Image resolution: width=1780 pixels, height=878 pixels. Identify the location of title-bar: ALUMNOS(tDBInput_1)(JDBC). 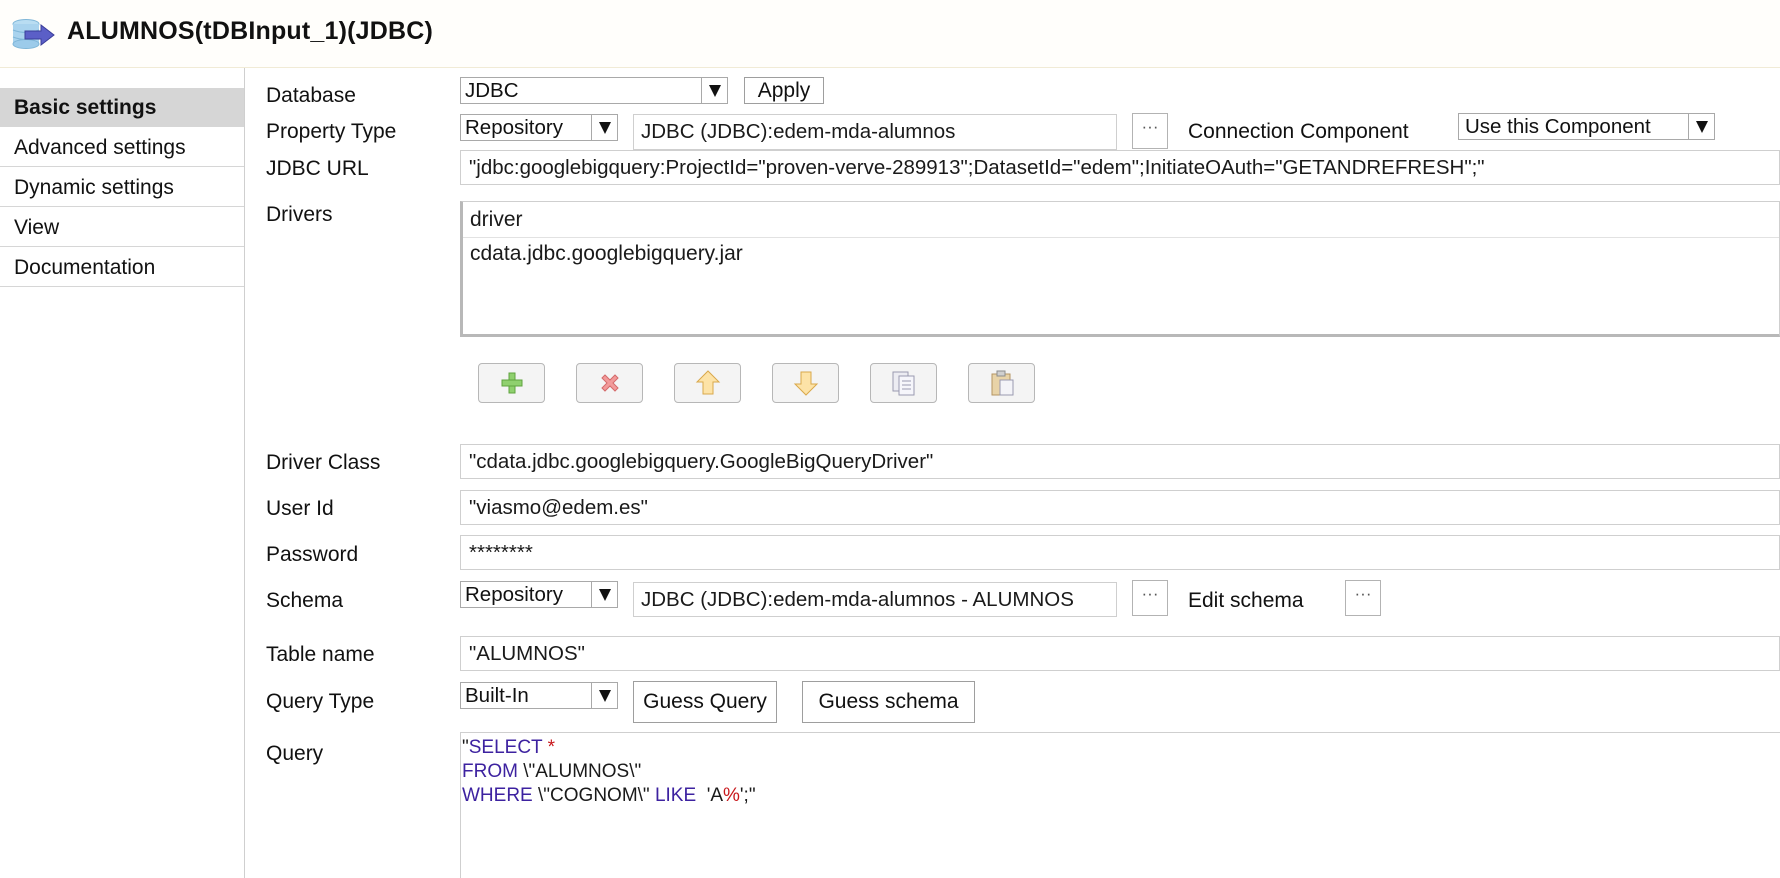
(890, 34).